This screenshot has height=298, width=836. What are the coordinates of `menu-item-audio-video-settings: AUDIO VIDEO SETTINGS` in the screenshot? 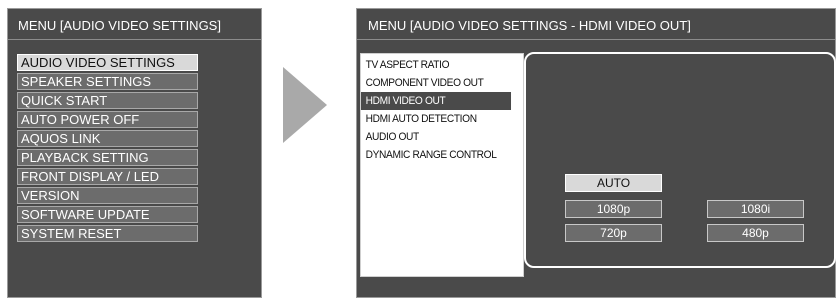 It's located at (107, 62).